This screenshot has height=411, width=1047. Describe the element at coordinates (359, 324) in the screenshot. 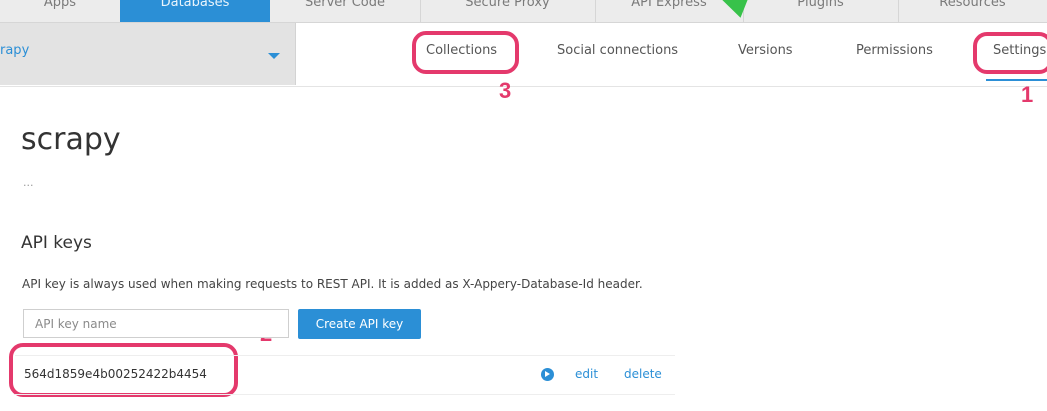

I see `create-api-key-button: Create API key` at that location.